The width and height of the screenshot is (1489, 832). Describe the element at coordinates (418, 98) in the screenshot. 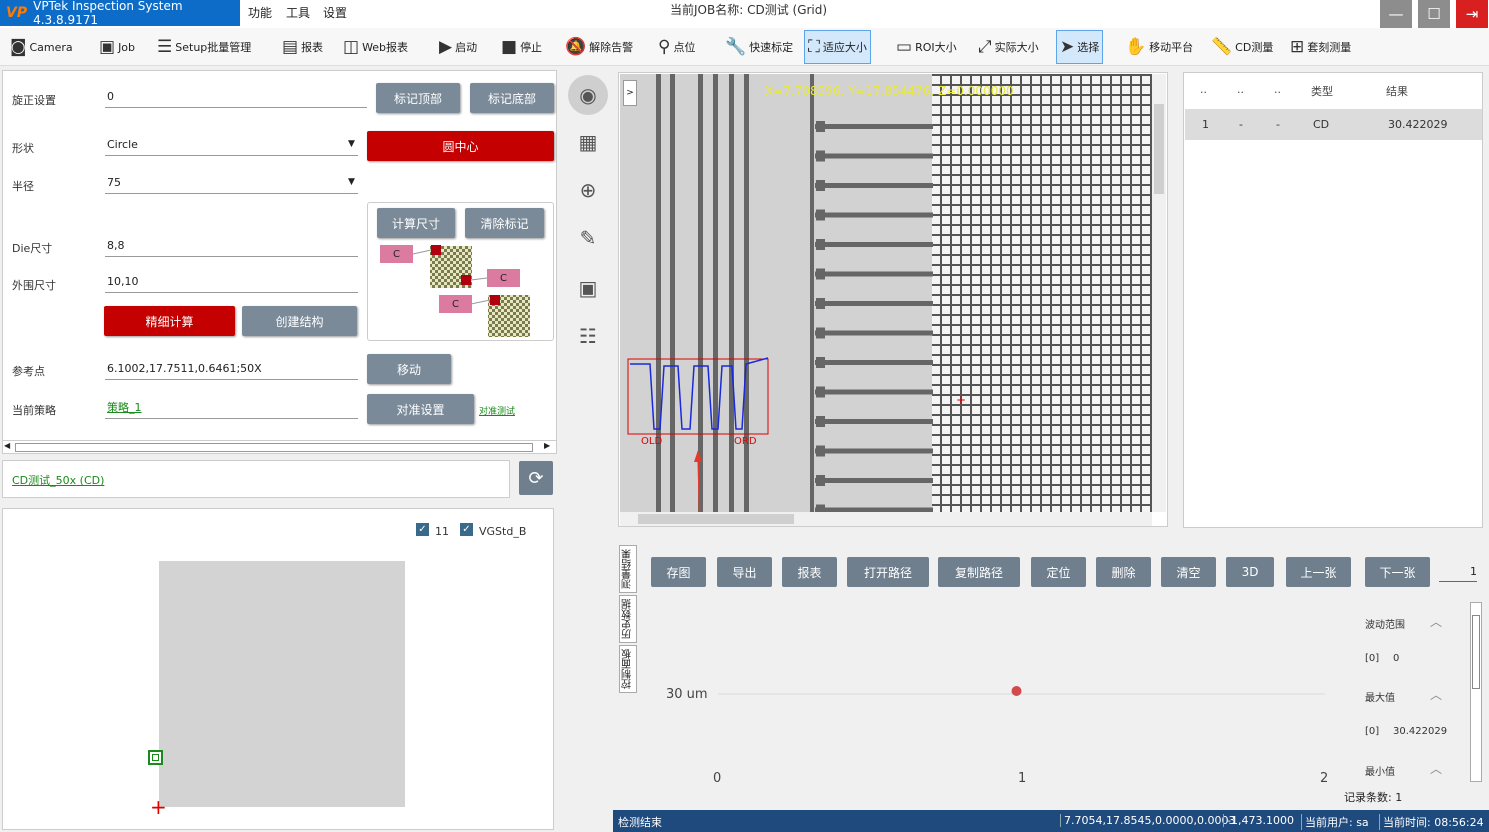

I see `mark-top-button: 标记顶部` at that location.